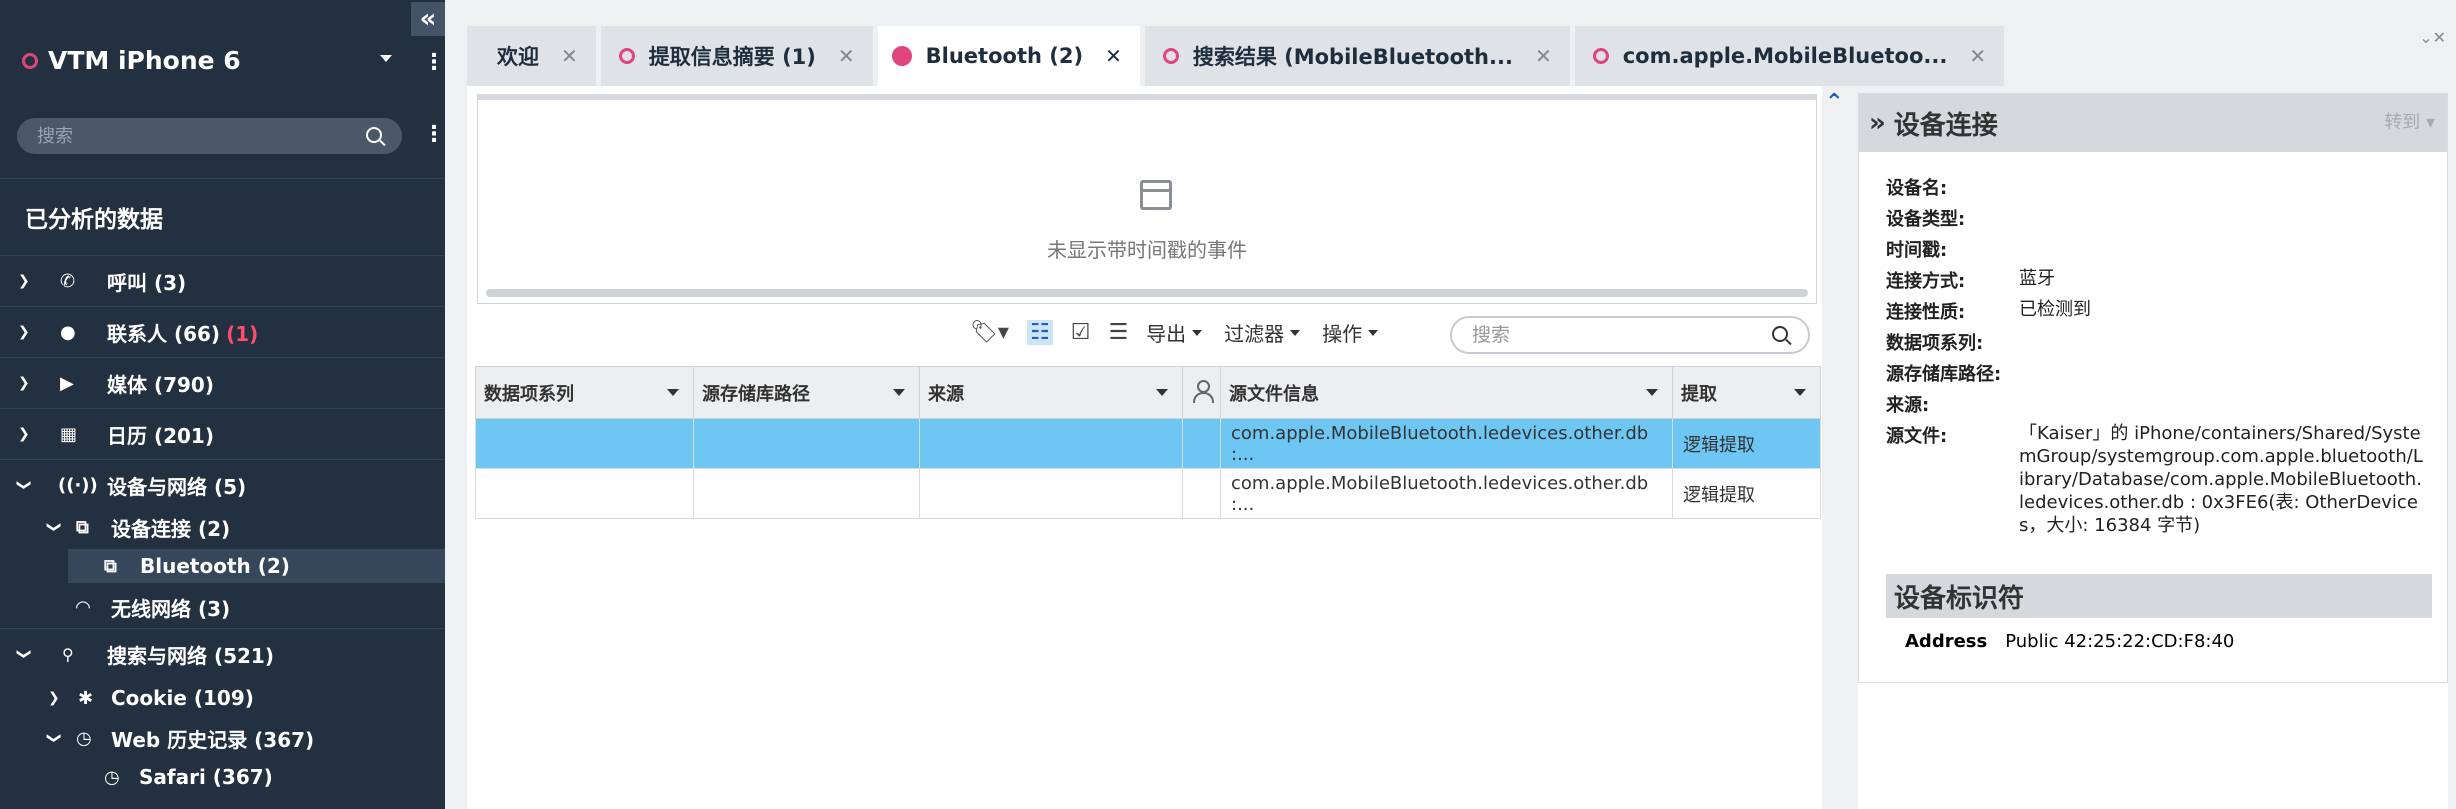  Describe the element at coordinates (256, 566) in the screenshot. I see `sidebar-item-bluetooth: ⧉ Bluetooth (2)` at that location.